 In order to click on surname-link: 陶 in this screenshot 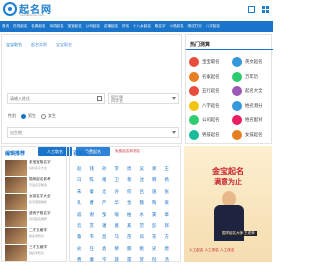, I will do `click(154, 203)`.